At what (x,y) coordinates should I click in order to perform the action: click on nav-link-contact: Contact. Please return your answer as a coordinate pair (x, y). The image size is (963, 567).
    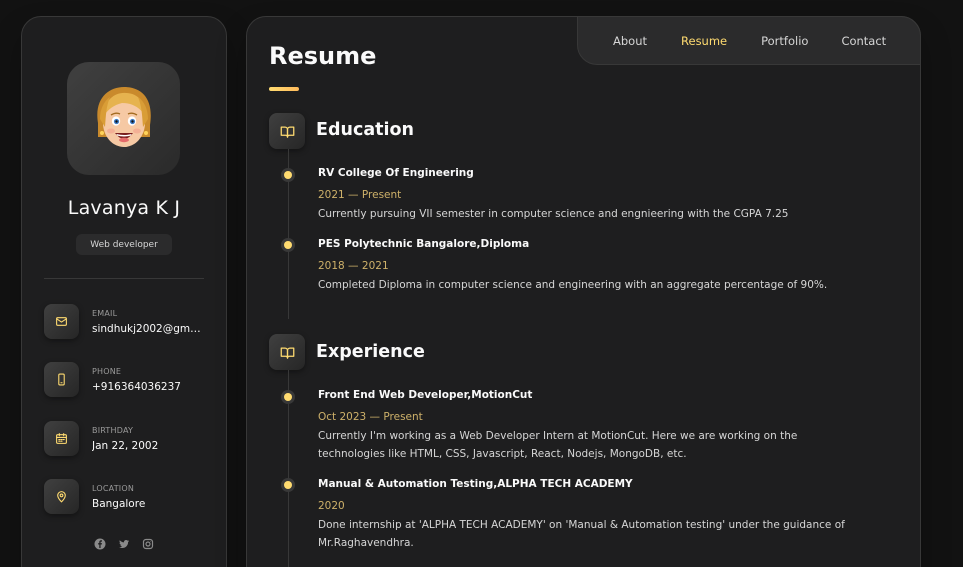
    Looking at the image, I should click on (863, 41).